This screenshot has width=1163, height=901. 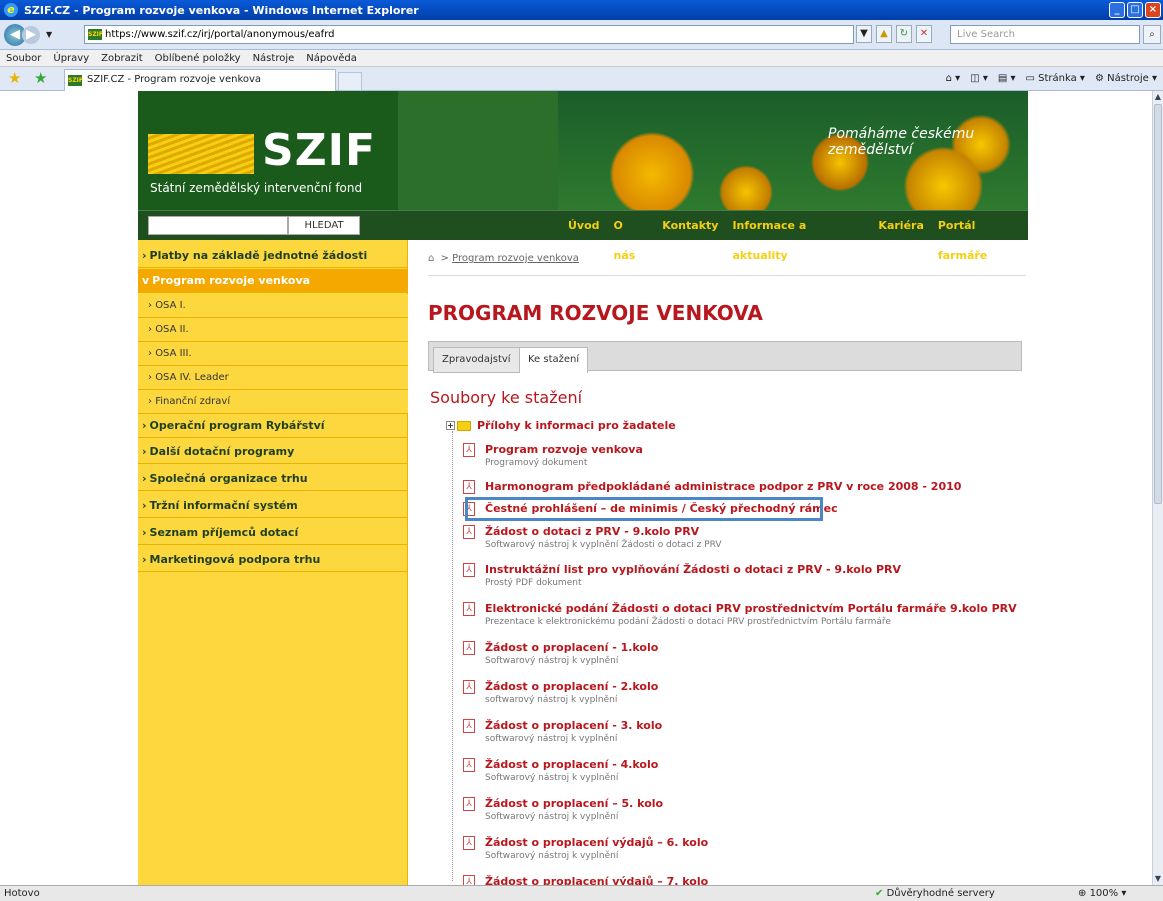 I want to click on nav-portal-farmare: Portál farmáře, so click(x=983, y=241).